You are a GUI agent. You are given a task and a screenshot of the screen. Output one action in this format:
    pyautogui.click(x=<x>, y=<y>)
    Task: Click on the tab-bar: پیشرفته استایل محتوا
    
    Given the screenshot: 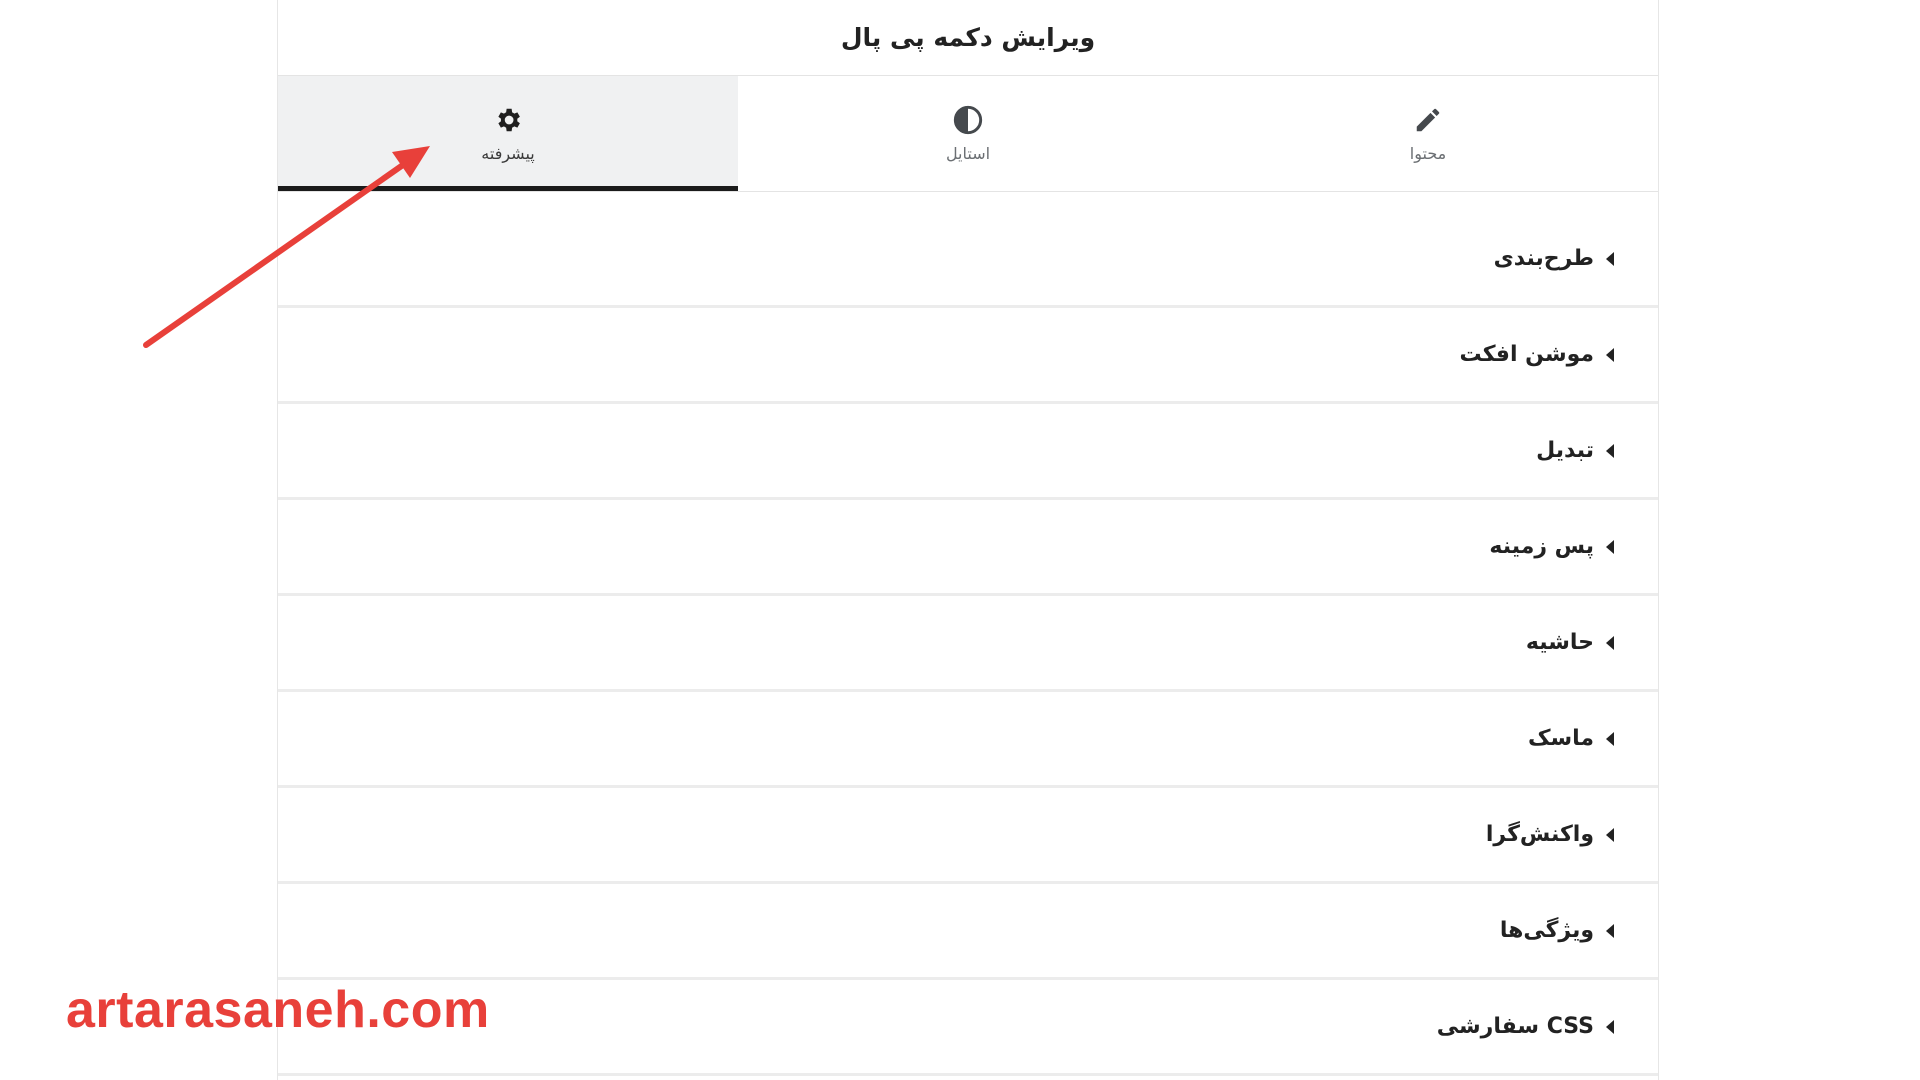 What is the action you would take?
    pyautogui.click(x=968, y=134)
    